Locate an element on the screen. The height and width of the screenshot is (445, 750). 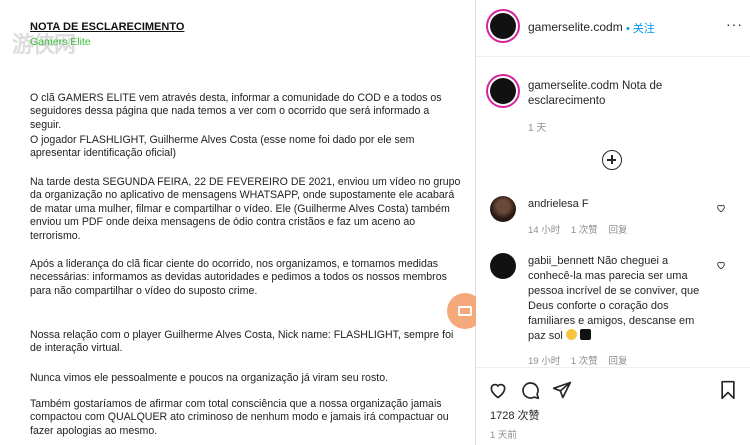
follow-button: • 关注 is located at coordinates (640, 28).